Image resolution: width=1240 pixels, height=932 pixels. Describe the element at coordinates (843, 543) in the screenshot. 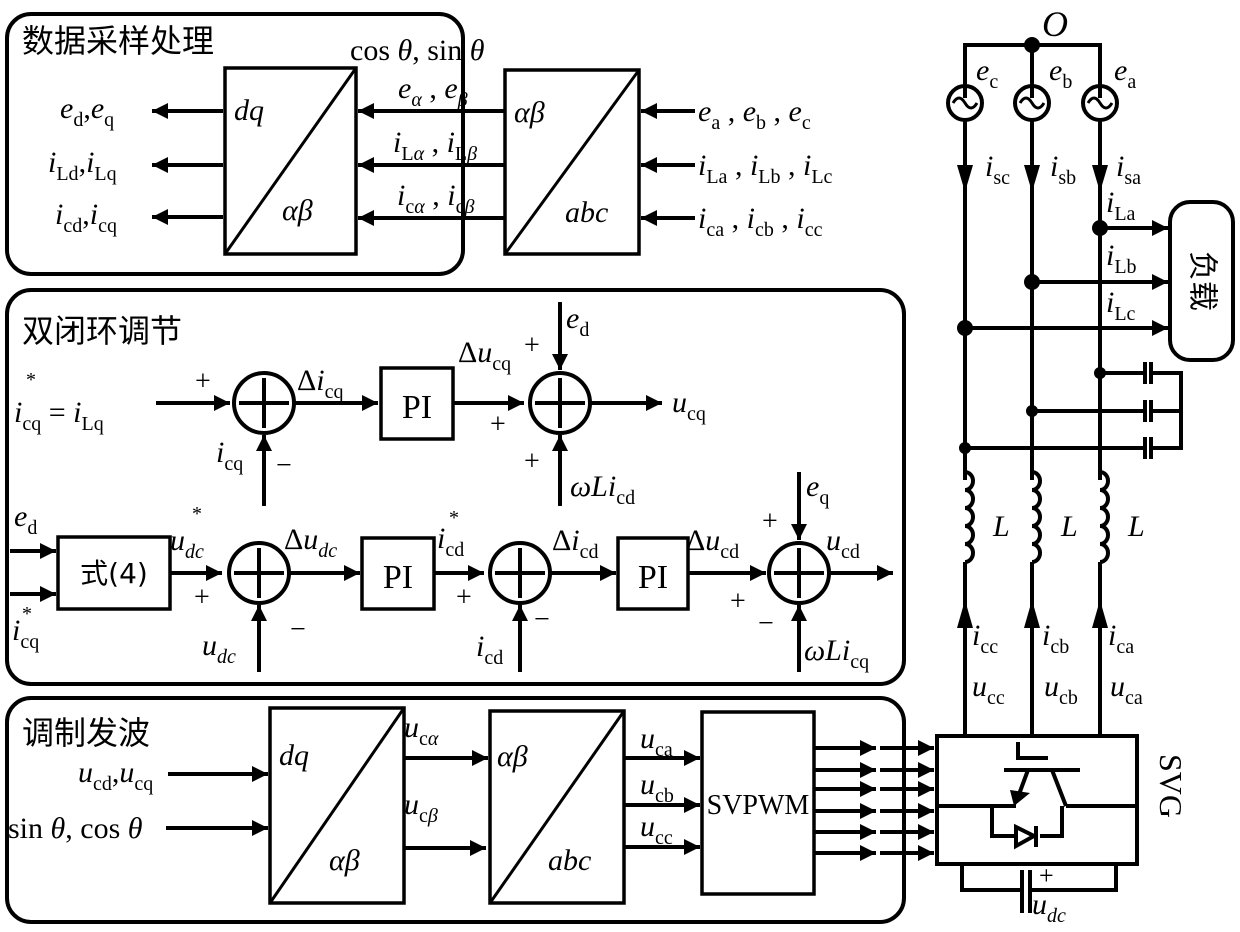

I see `d-output-label: ucd` at that location.